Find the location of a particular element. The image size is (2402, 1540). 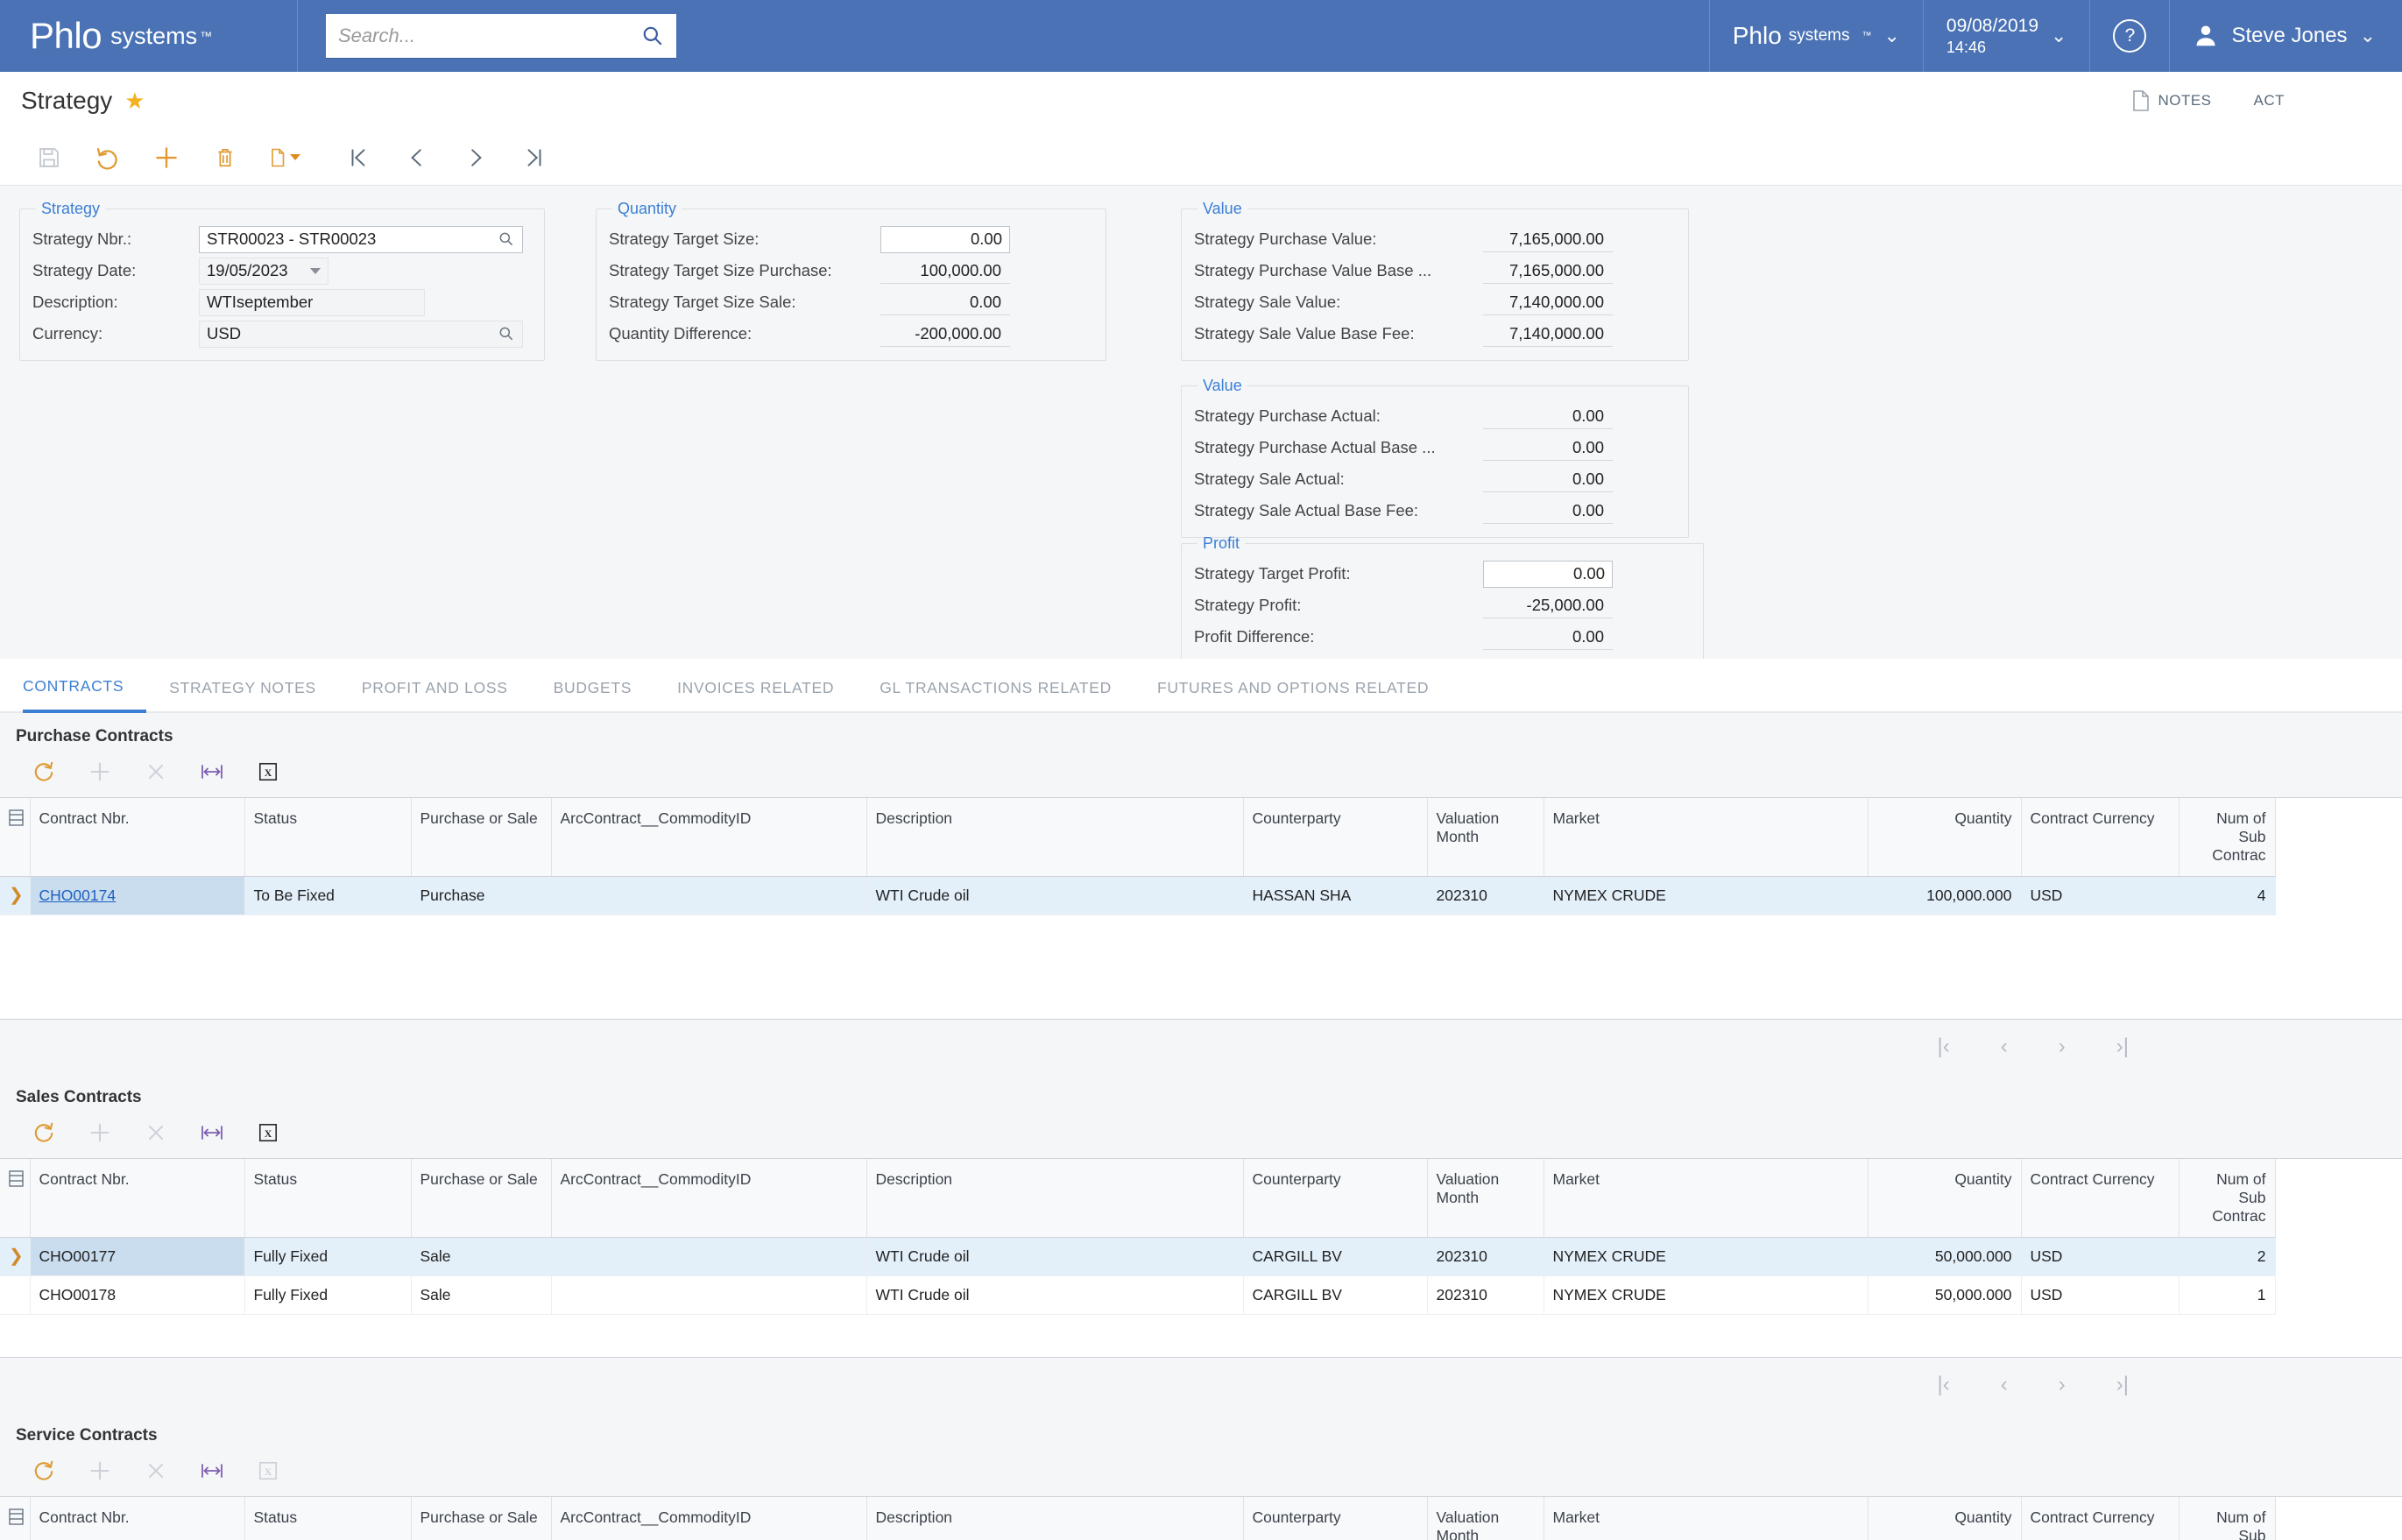

row-expander-button is located at coordinates (15, 1295).